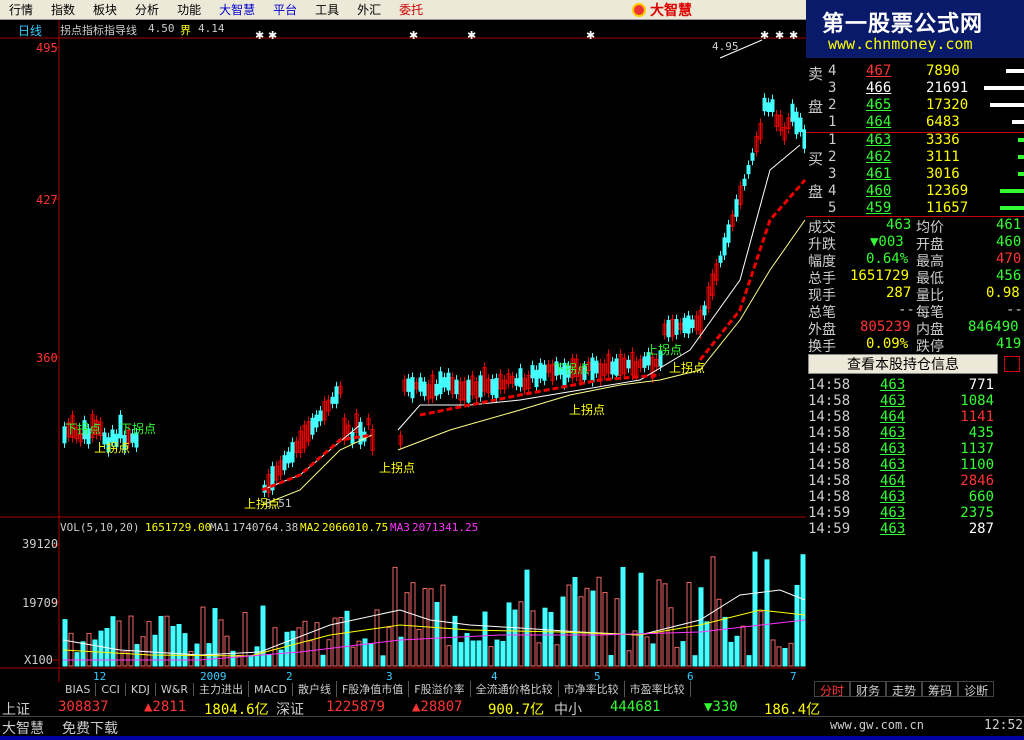 This screenshot has width=1024, height=740. Describe the element at coordinates (411, 9) in the screenshot. I see `menu-trade: 委托` at that location.